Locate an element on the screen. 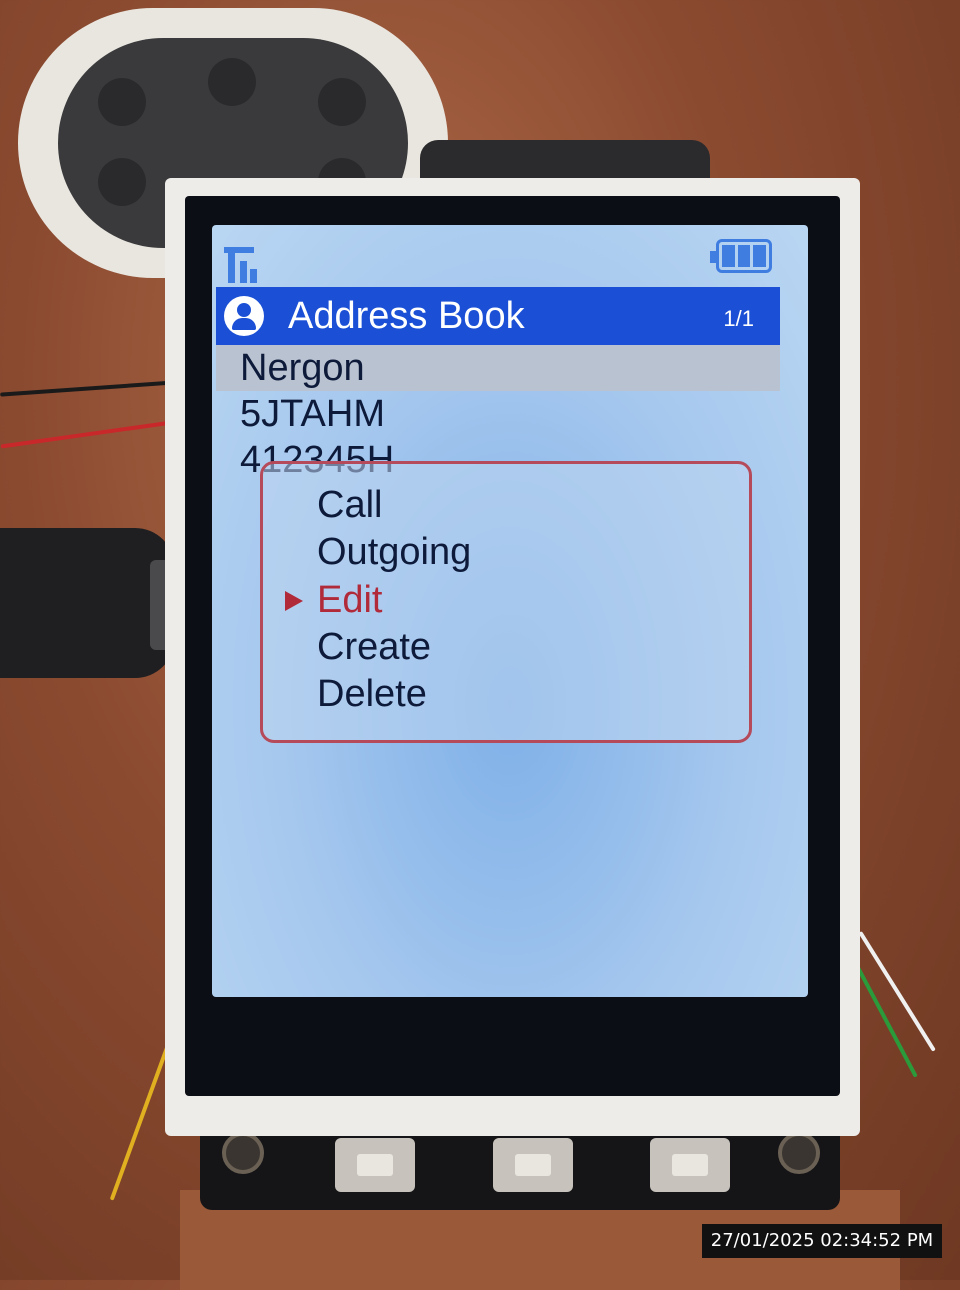  menu-item-edit: Edit is located at coordinates (349, 600).